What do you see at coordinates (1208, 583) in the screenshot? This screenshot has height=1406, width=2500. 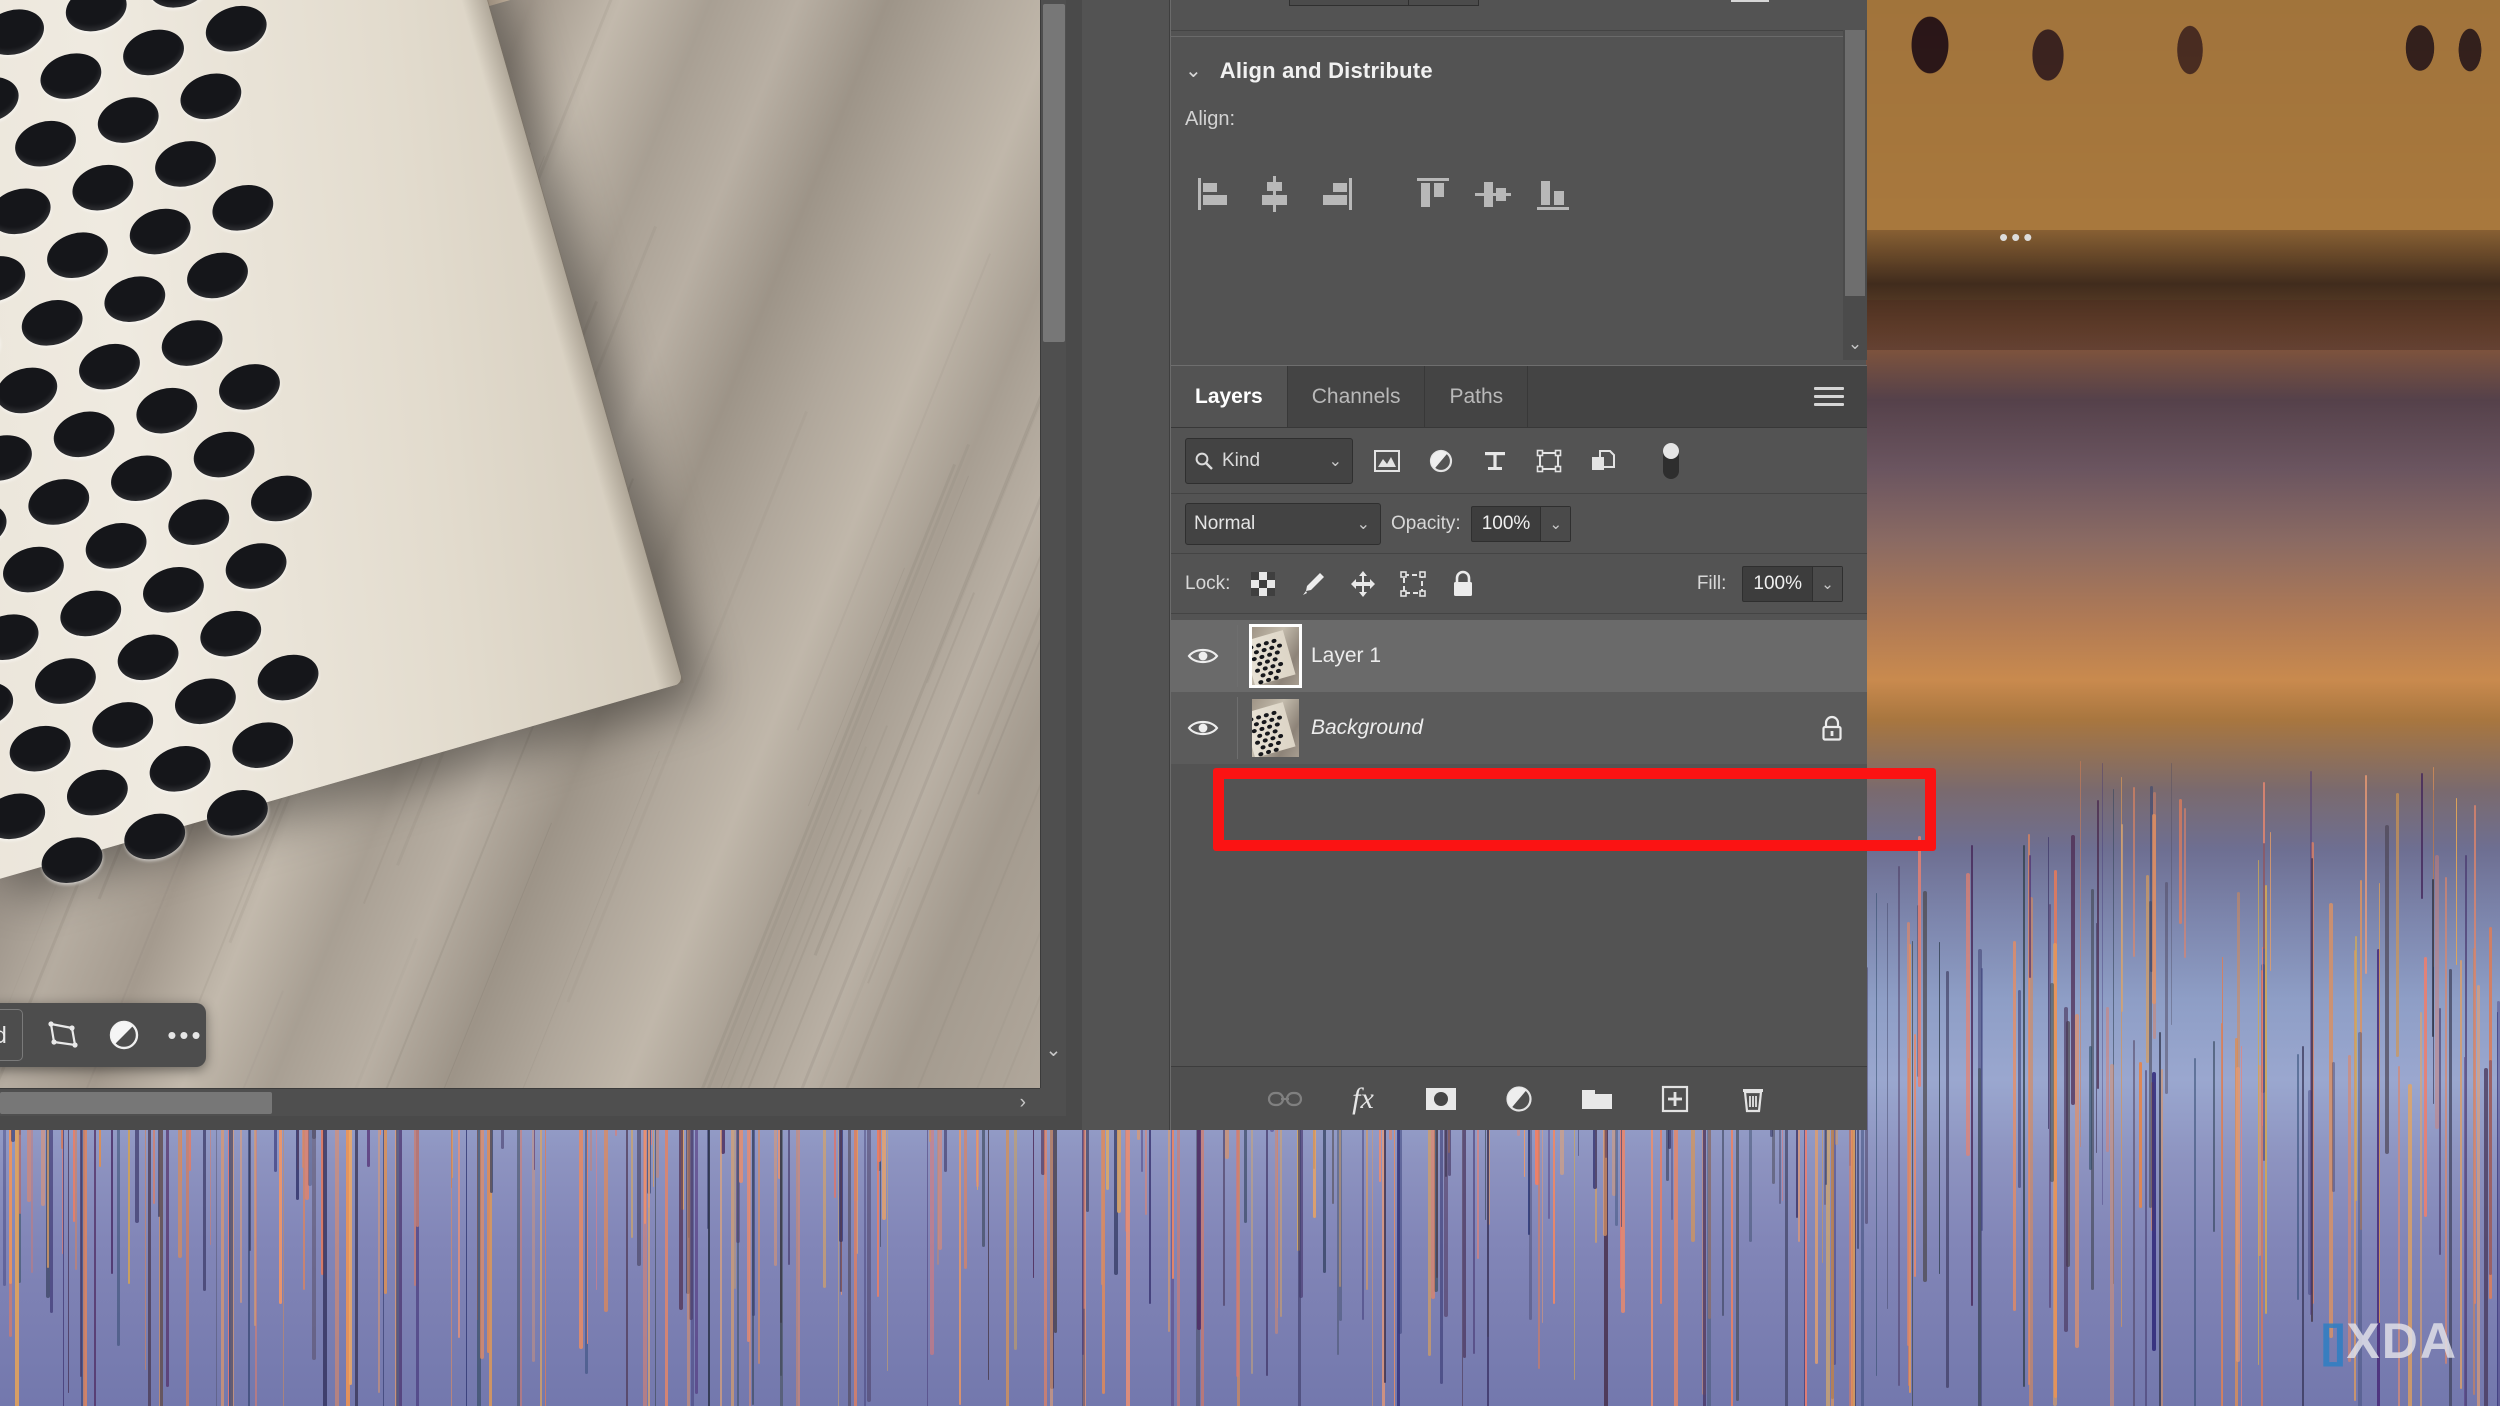 I see `lock-label: Lock:` at bounding box center [1208, 583].